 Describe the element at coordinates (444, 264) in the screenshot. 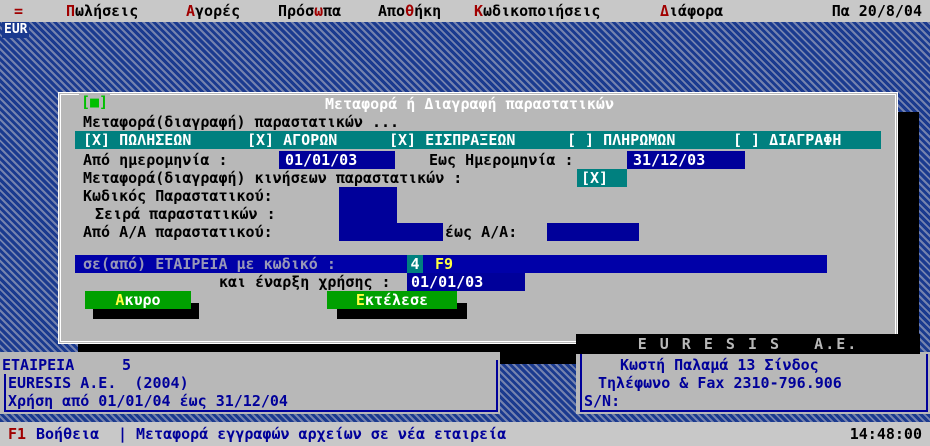

I see `f9-lookup-hint: F9` at that location.